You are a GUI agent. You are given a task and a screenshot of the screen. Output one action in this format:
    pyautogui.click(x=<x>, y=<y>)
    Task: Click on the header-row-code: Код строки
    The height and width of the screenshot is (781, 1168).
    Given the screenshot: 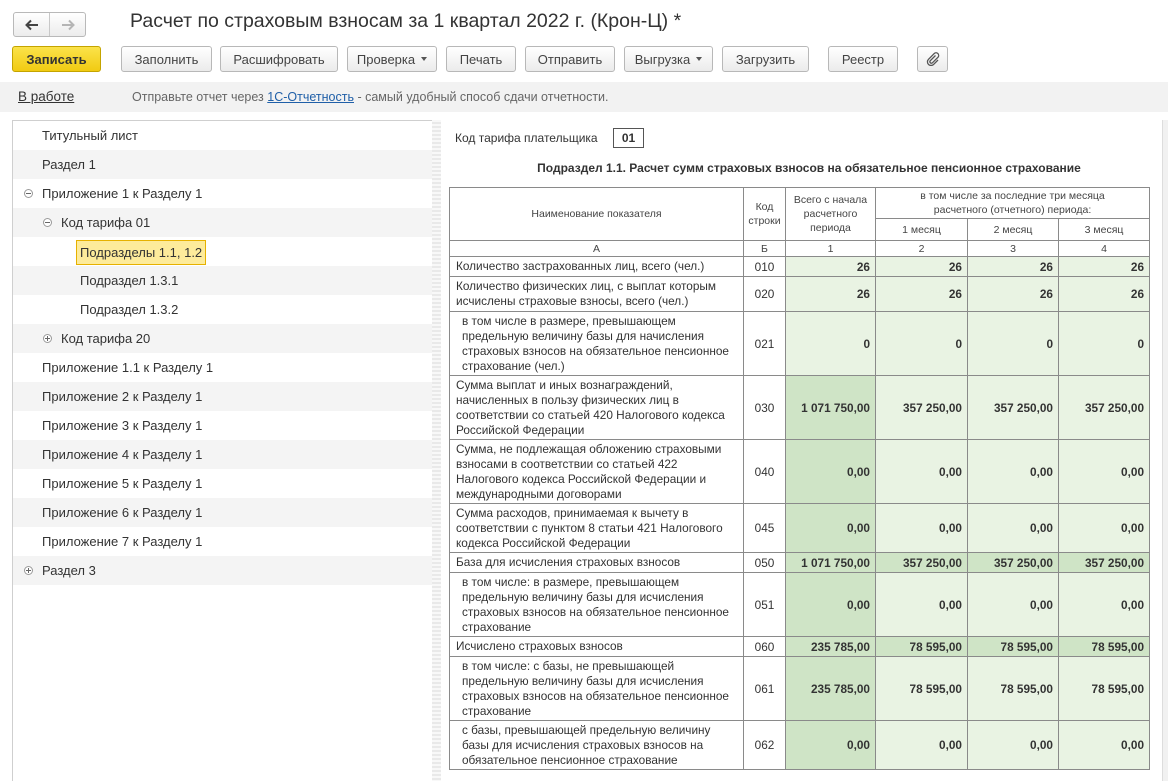 What is the action you would take?
    pyautogui.click(x=764, y=214)
    